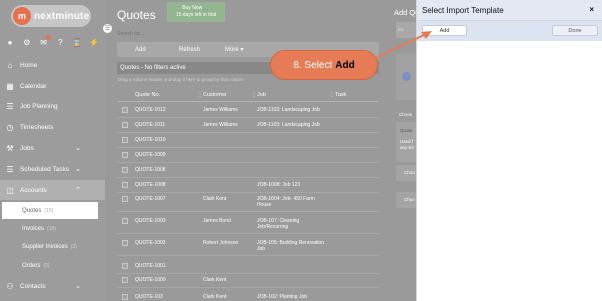 The width and height of the screenshot is (602, 301). What do you see at coordinates (248, 185) in the screenshot?
I see `table-row: QUOTE-1008 JOB-1008: Job 123` at bounding box center [248, 185].